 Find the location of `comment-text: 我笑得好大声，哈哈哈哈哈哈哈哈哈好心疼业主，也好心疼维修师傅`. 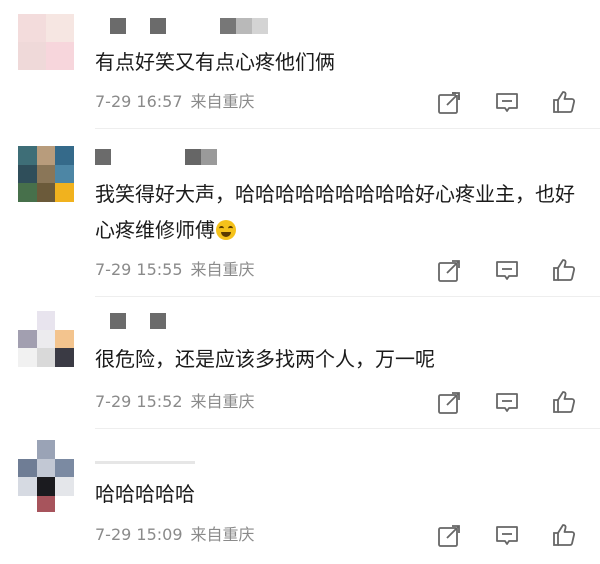

comment-text: 我笑得好大声，哈哈哈哈哈哈哈哈哈好心疼业主，也好心疼维修师傅 is located at coordinates (338, 212).